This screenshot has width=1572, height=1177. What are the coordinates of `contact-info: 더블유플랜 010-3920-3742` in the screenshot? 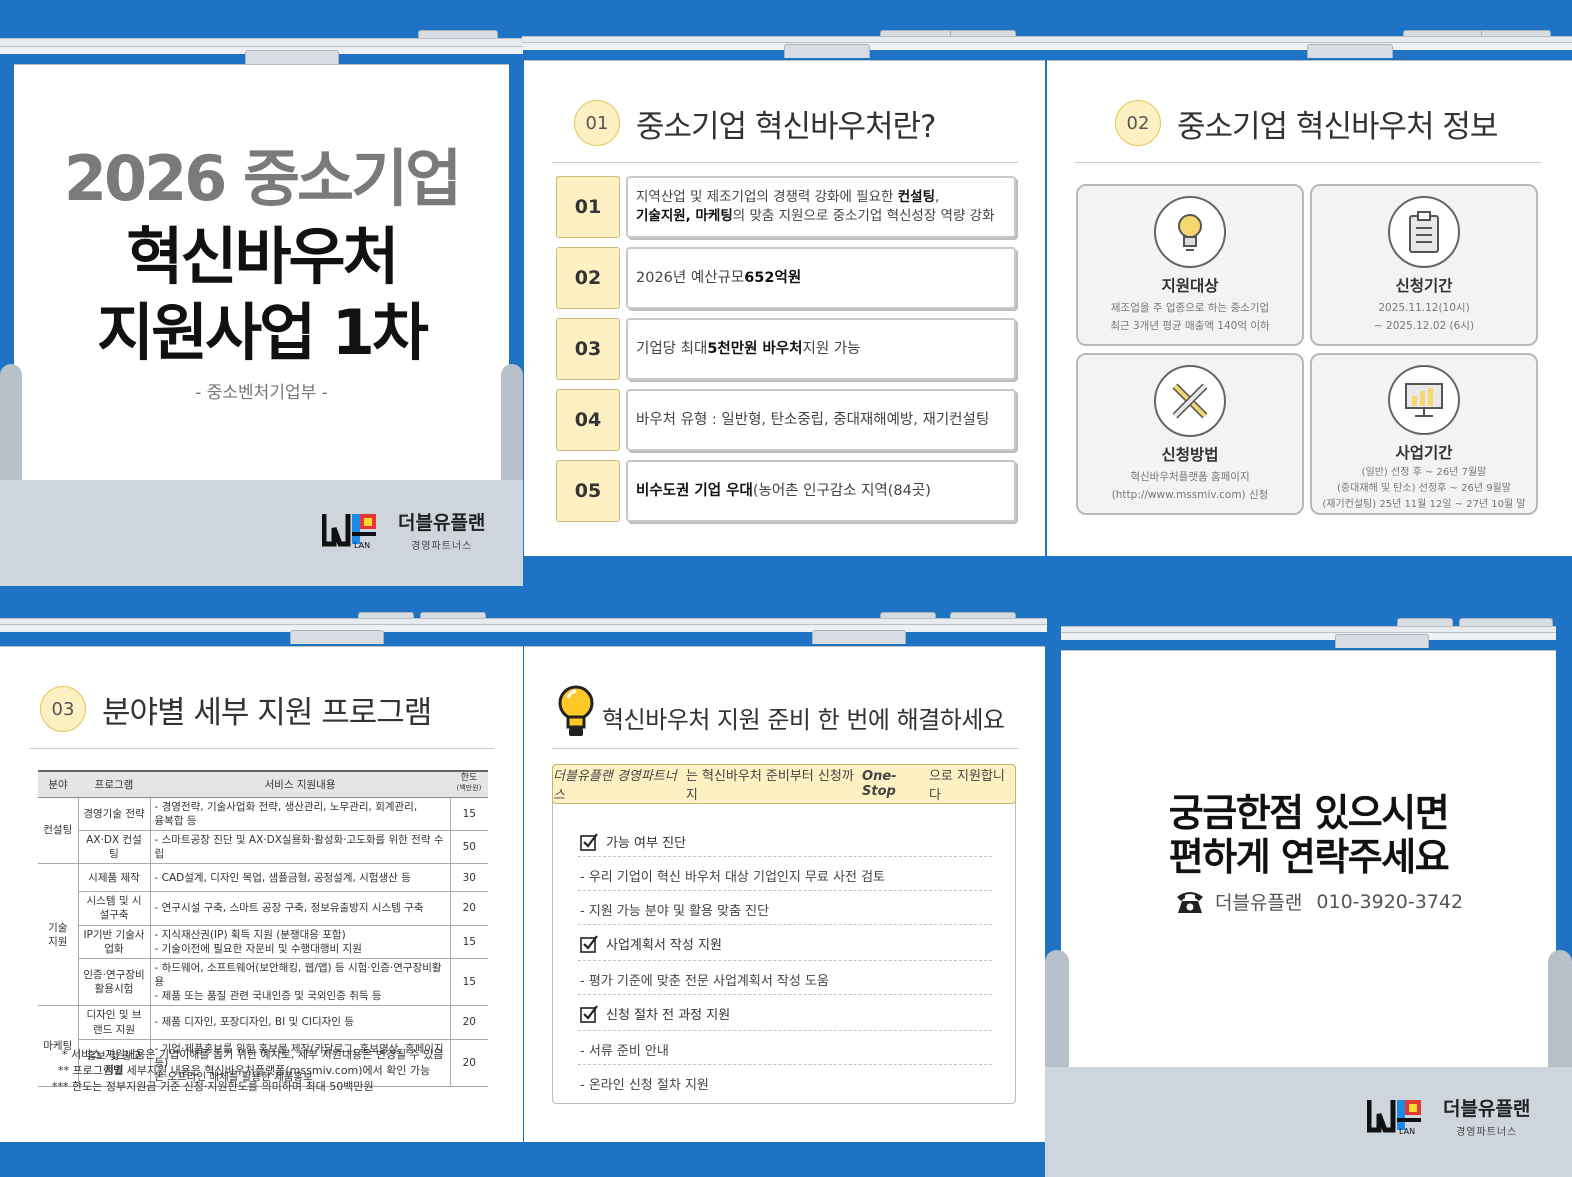 It's located at (1319, 901).